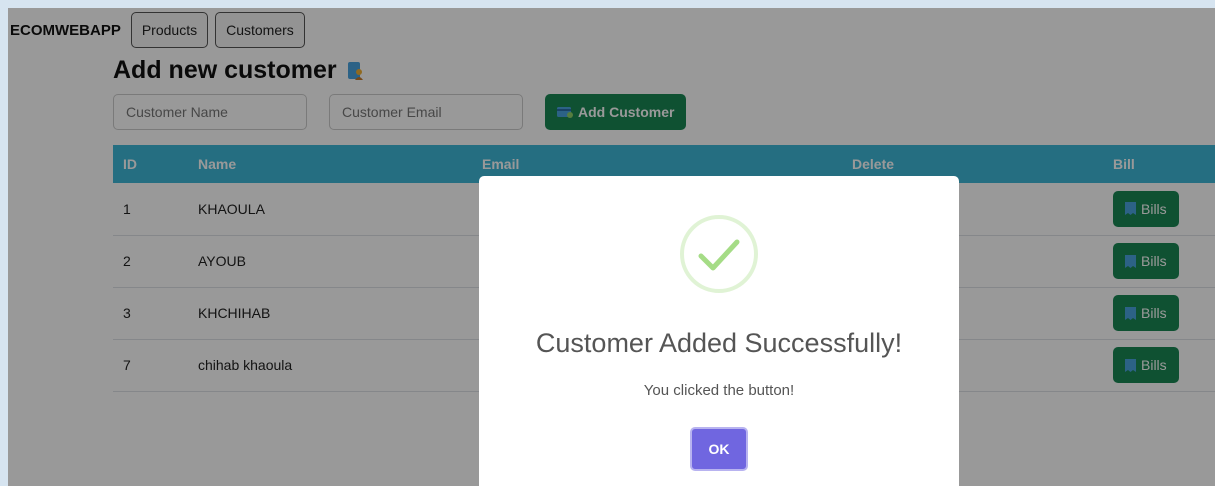  What do you see at coordinates (719, 449) in the screenshot?
I see `ok-button: OK` at bounding box center [719, 449].